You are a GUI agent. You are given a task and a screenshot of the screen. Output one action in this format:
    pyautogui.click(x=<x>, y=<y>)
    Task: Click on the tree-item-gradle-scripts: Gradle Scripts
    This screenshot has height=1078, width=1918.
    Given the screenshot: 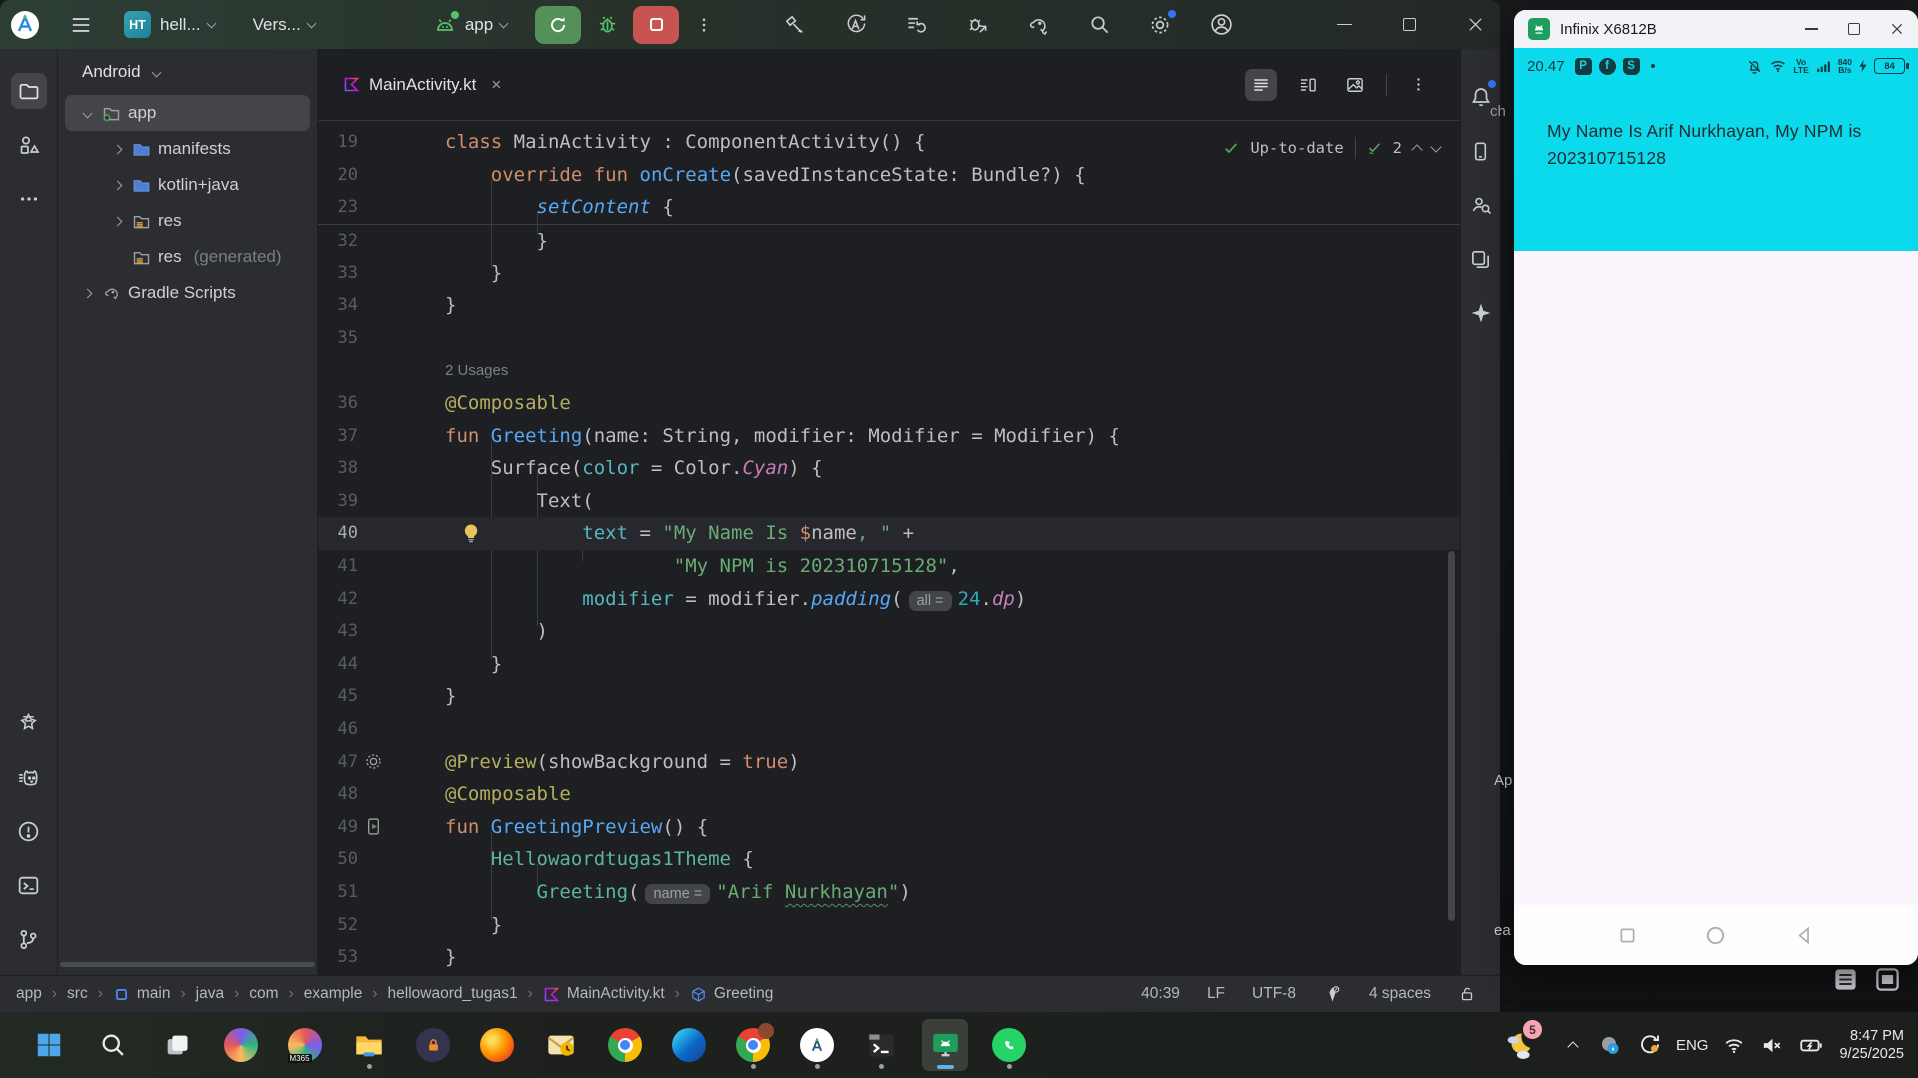 What is the action you would take?
    pyautogui.click(x=187, y=293)
    